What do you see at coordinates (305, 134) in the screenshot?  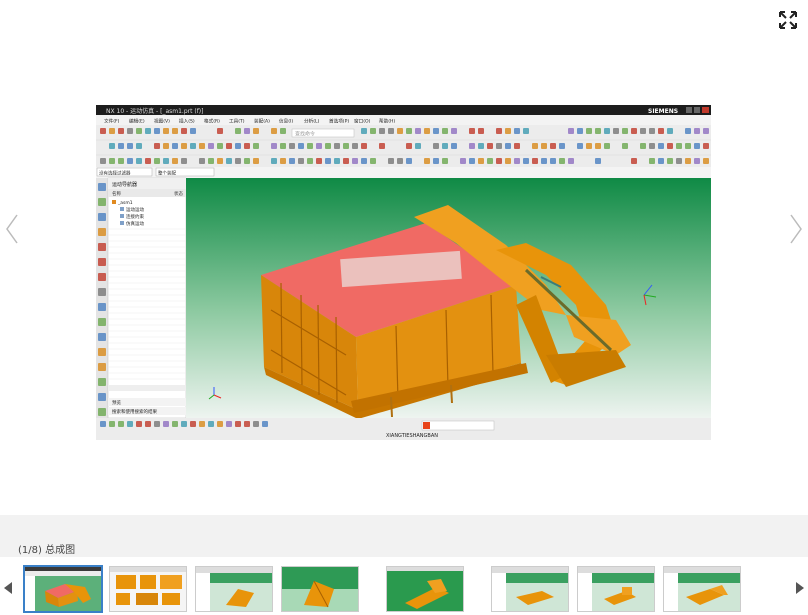 I see `command-search: 查找命令` at bounding box center [305, 134].